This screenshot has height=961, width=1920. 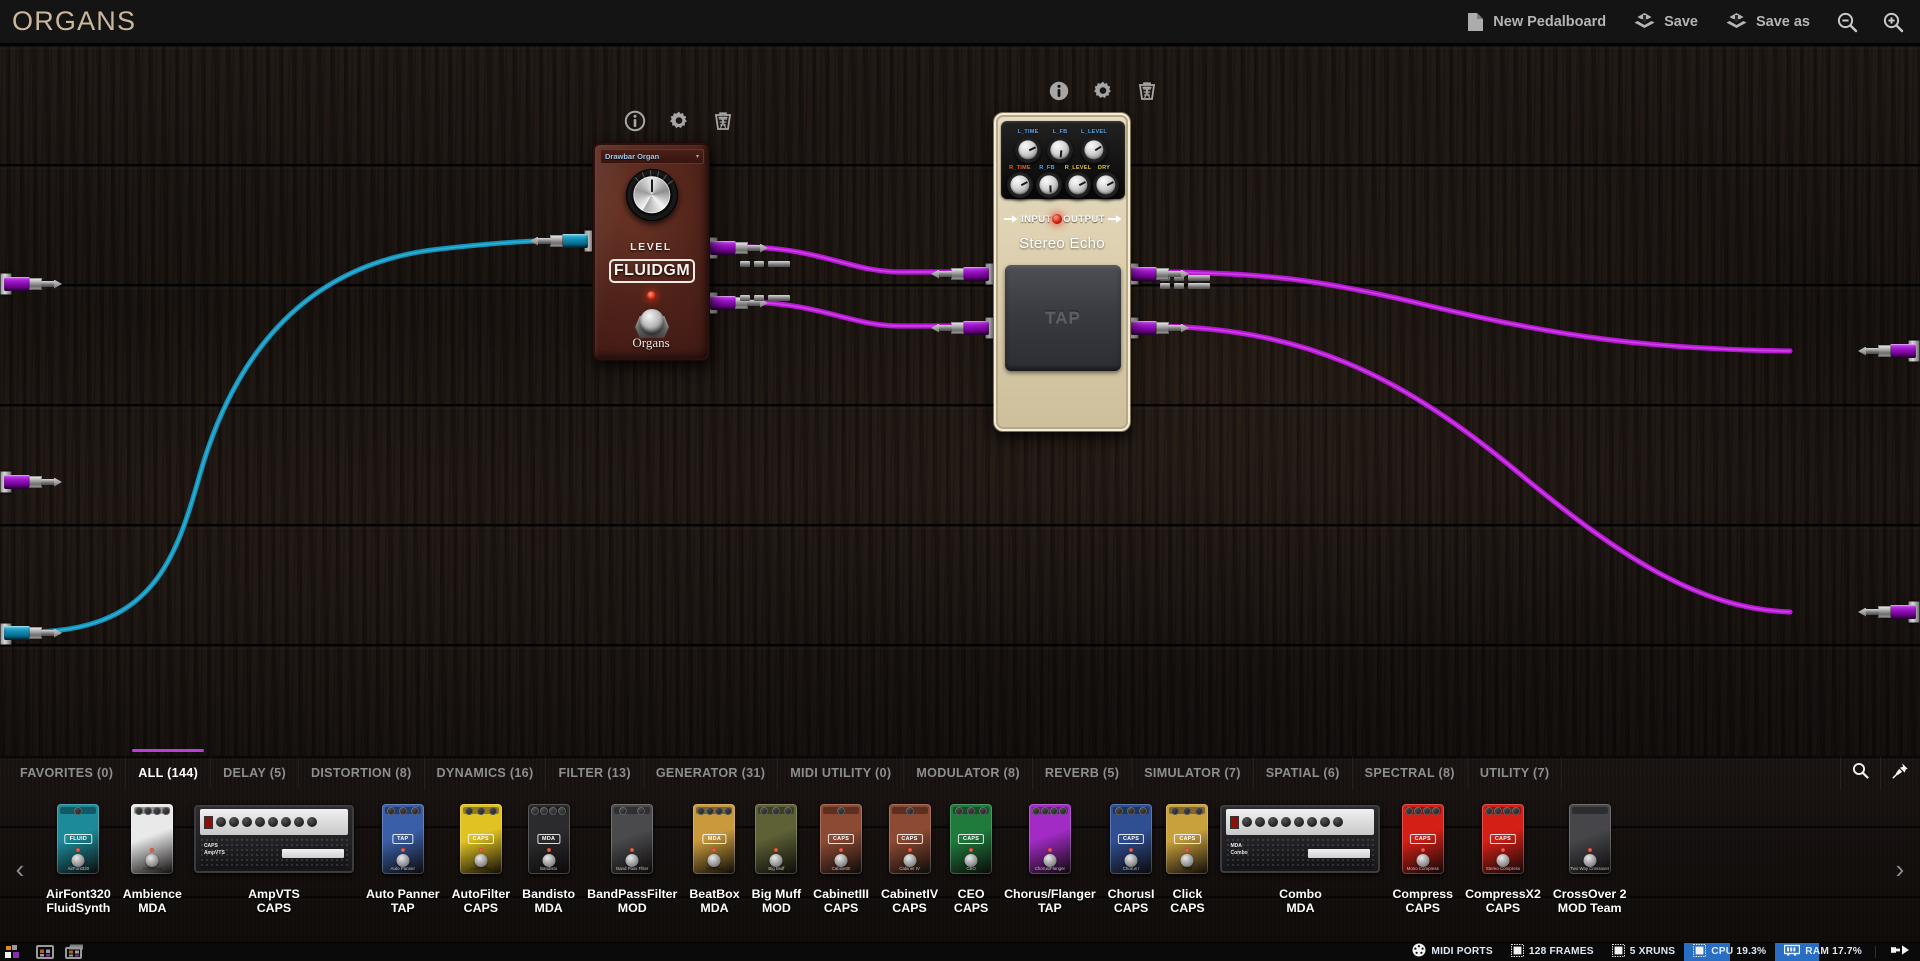 What do you see at coordinates (1900, 773) in the screenshot?
I see `pin-button` at bounding box center [1900, 773].